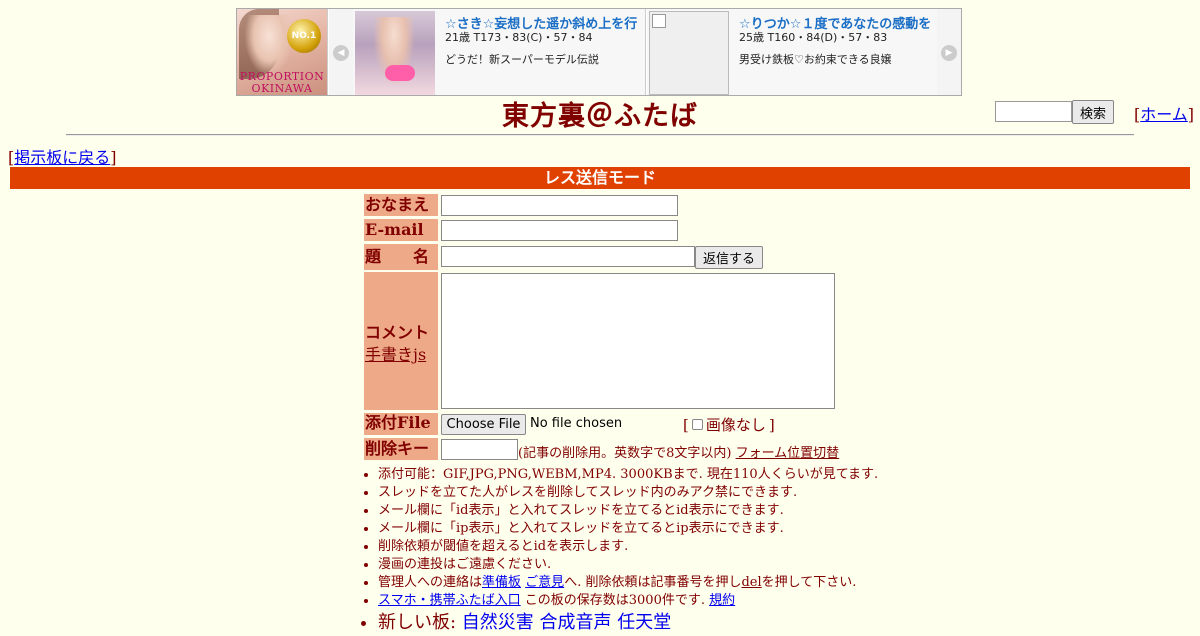 Image resolution: width=1200 pixels, height=636 pixels. Describe the element at coordinates (809, 582) in the screenshot. I see `contact-suffix: を押して下さい.` at that location.